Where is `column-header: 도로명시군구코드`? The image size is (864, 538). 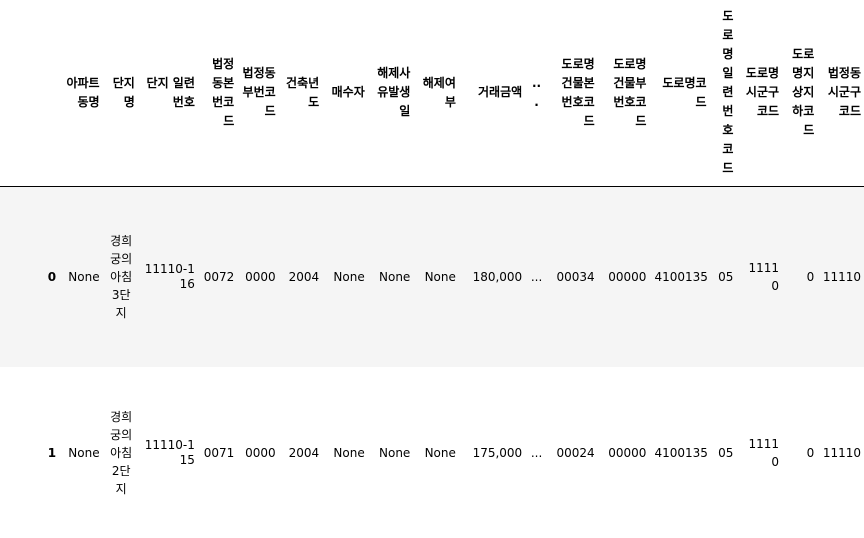
column-header: 도로명시군구코드 is located at coordinates (760, 93).